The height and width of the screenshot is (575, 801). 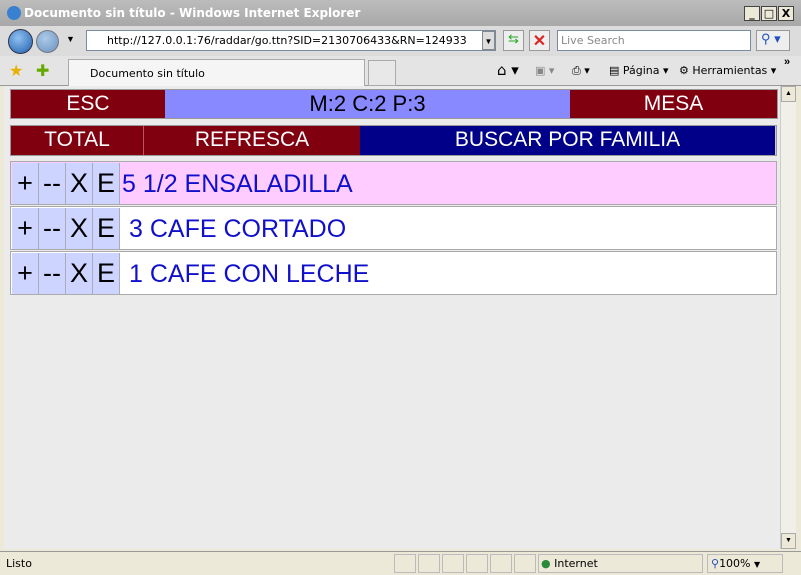 I want to click on forward-icon, so click(x=47, y=41).